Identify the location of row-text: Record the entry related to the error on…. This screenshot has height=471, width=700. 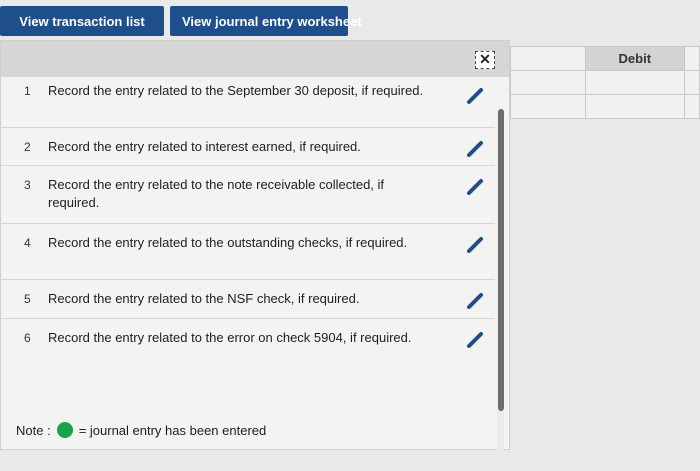
(230, 337).